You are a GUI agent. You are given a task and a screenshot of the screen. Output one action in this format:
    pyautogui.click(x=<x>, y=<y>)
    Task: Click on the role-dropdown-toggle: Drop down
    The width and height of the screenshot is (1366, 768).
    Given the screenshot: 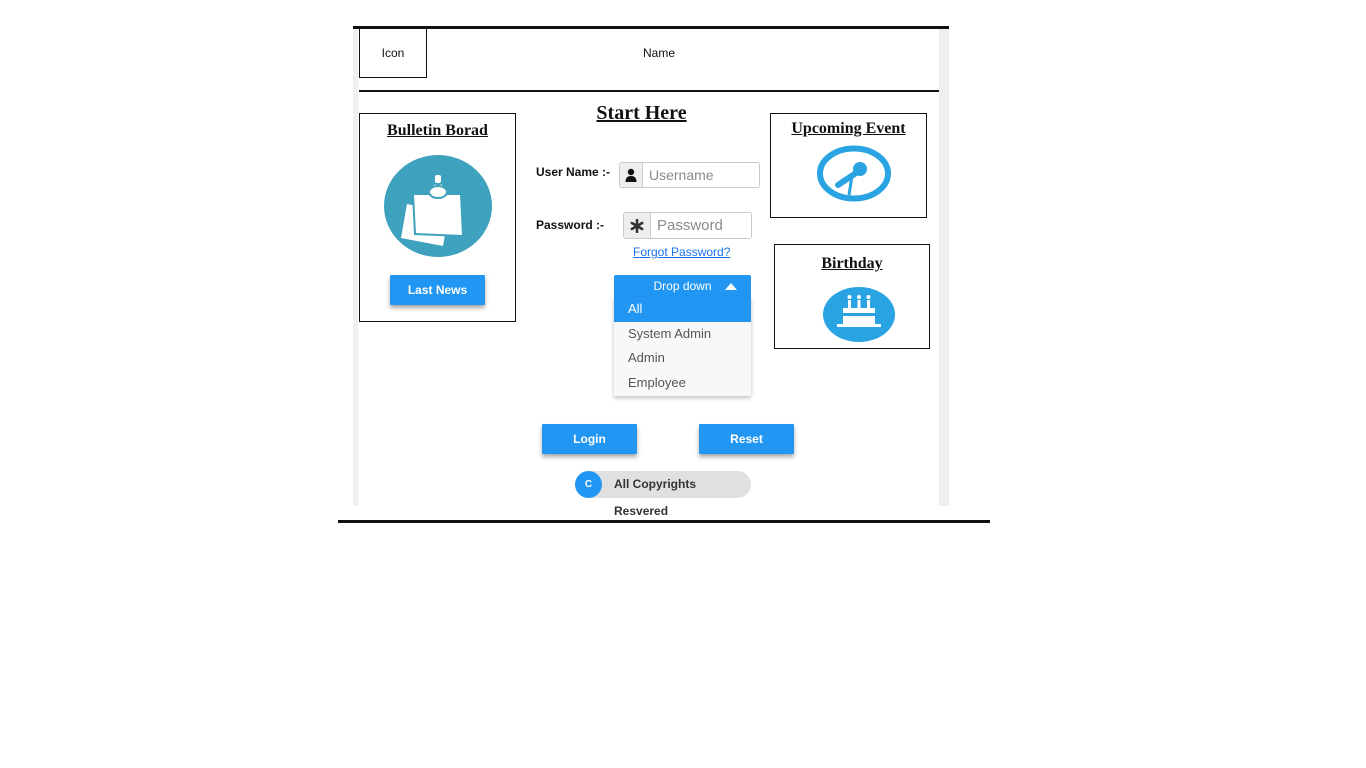 What is the action you would take?
    pyautogui.click(x=682, y=286)
    